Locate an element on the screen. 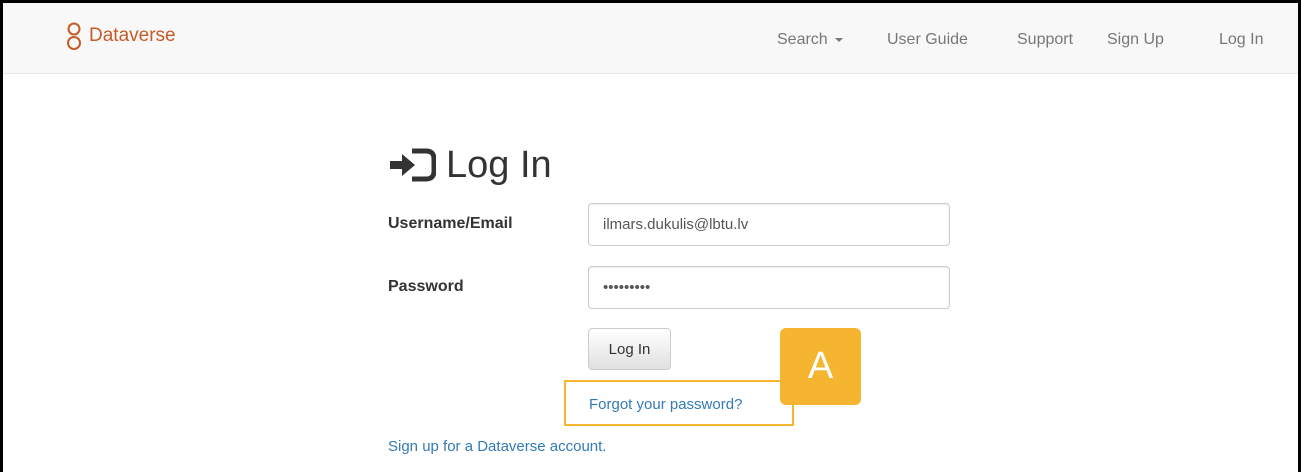 The image size is (1301, 472). dataverse-logo-icon is located at coordinates (74, 36).